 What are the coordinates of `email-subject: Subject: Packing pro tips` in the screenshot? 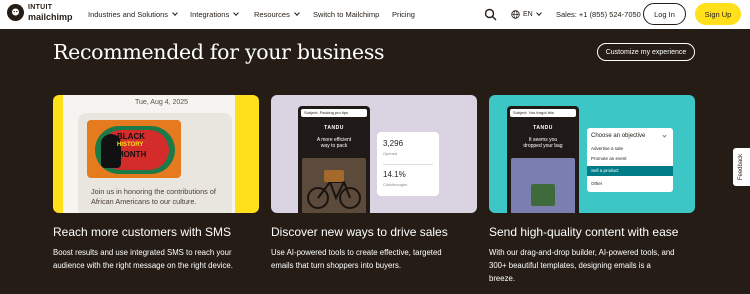 It's located at (334, 113).